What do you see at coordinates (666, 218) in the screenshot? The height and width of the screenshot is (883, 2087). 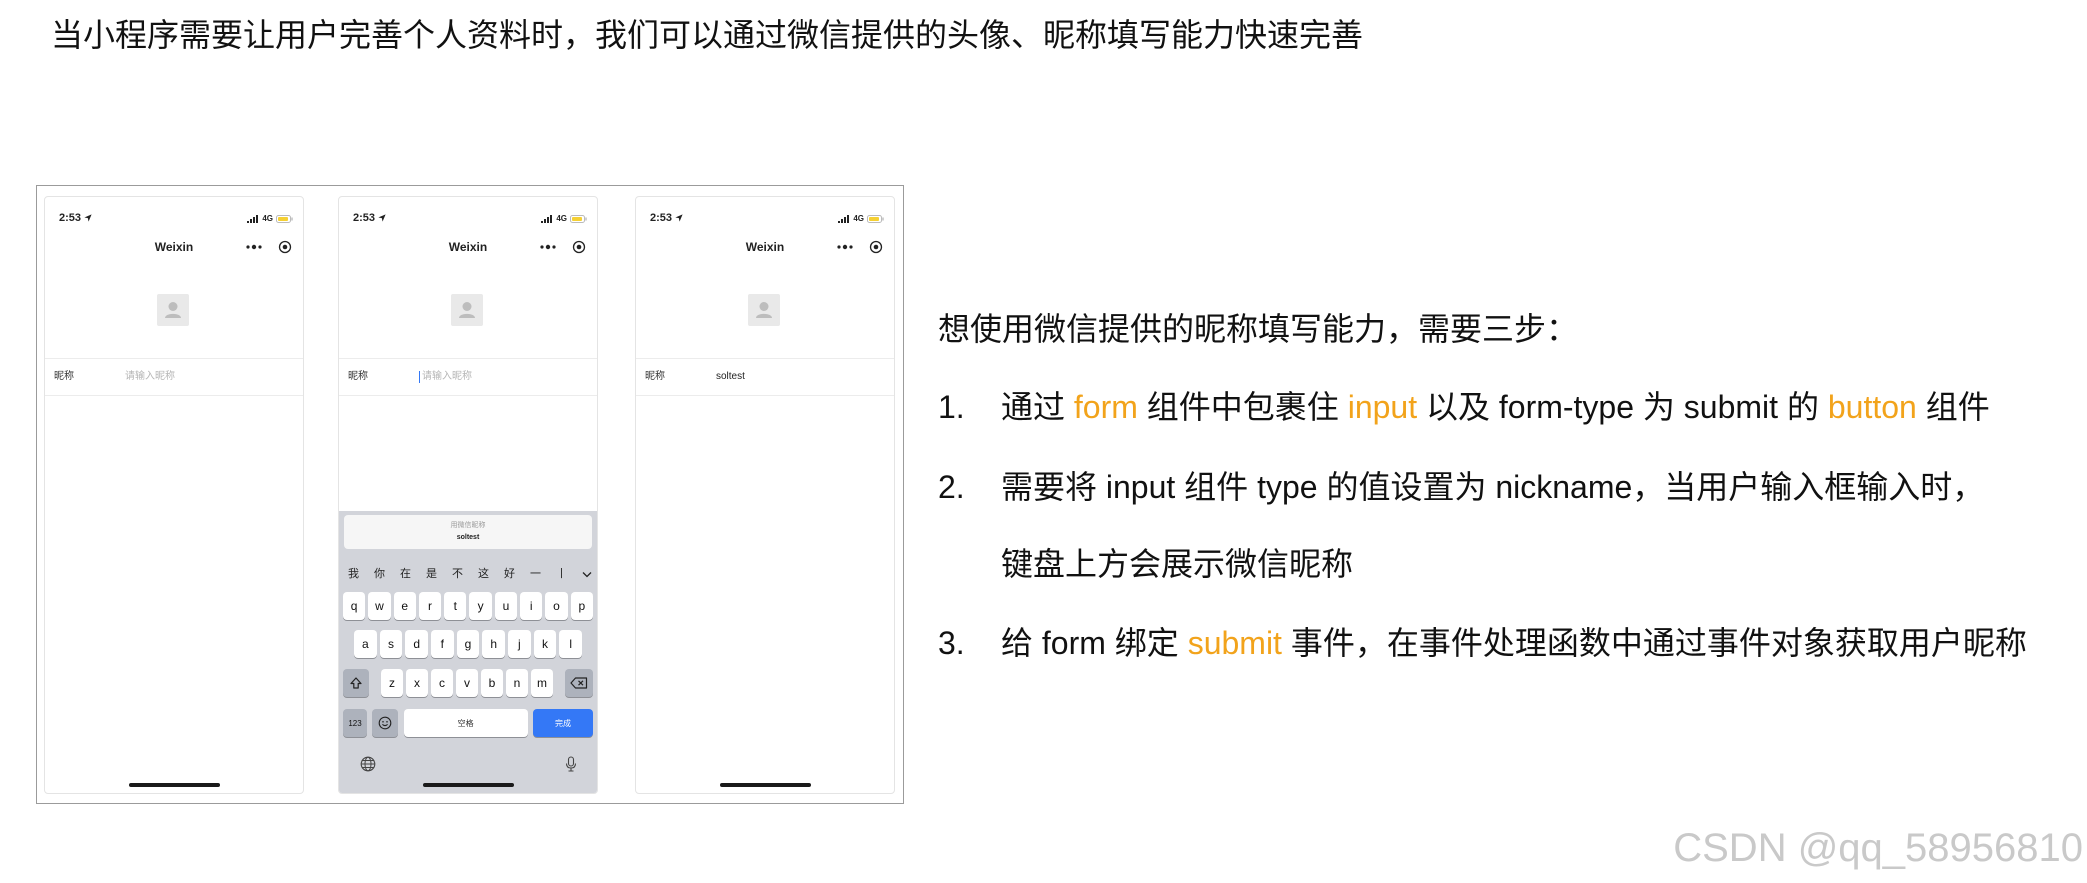 I see `status-left: 2:53` at bounding box center [666, 218].